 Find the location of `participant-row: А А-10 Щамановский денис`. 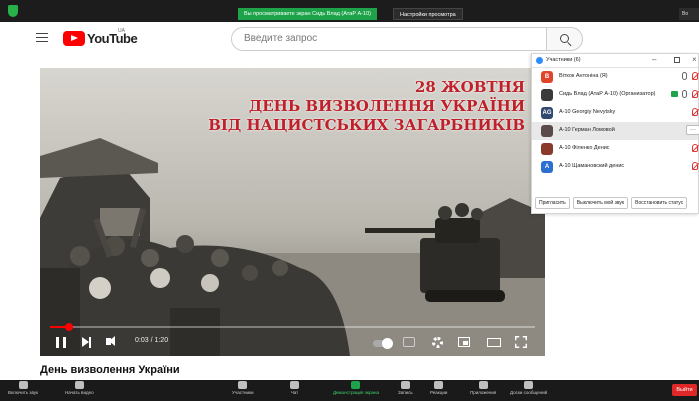

participant-row: А А-10 Щамановский денис is located at coordinates (615, 167).